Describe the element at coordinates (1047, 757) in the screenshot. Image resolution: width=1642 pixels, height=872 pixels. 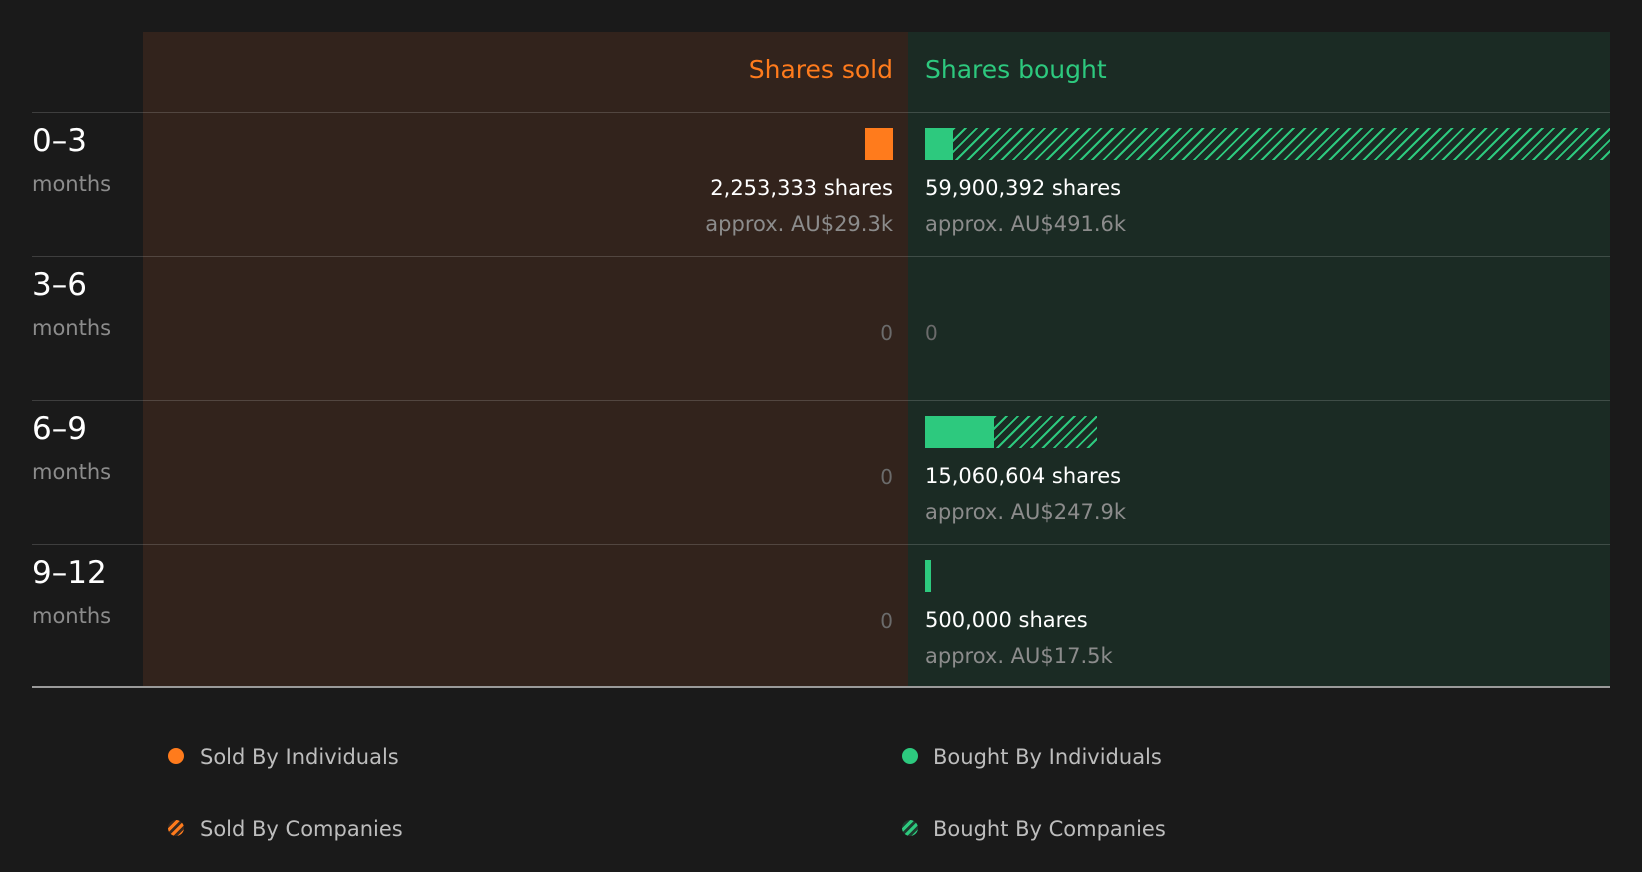
I see `bought-individuals-legend-label: Bought By Individuals` at that location.